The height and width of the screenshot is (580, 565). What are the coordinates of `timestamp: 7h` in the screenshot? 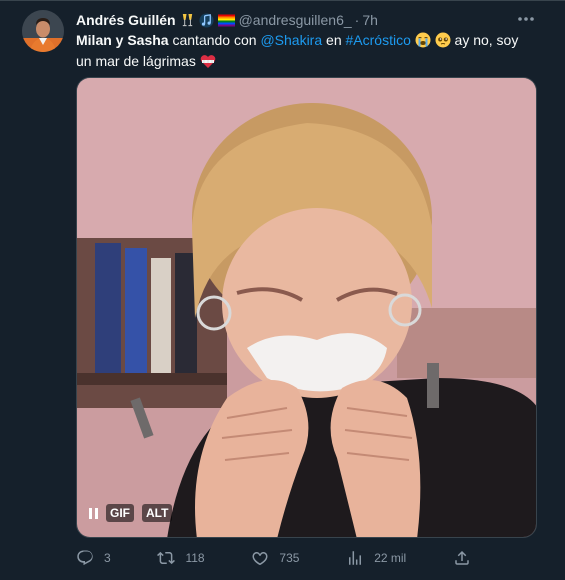 It's located at (370, 20).